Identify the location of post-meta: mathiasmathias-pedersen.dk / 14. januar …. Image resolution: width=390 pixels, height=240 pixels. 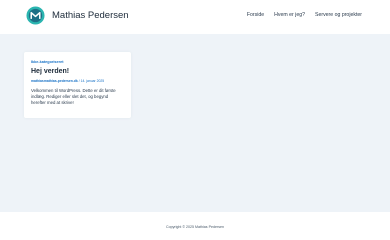
(78, 81).